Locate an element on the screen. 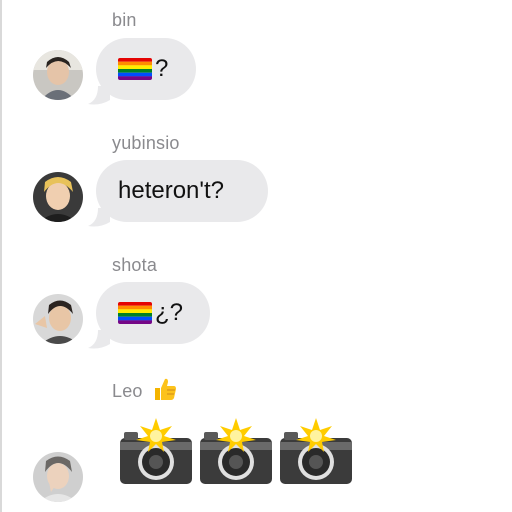 The height and width of the screenshot is (512, 512). message-bubble: ? is located at coordinates (146, 69).